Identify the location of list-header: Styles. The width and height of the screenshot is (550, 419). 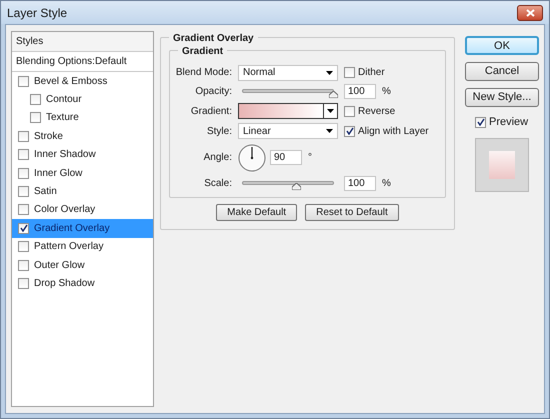
(82, 42).